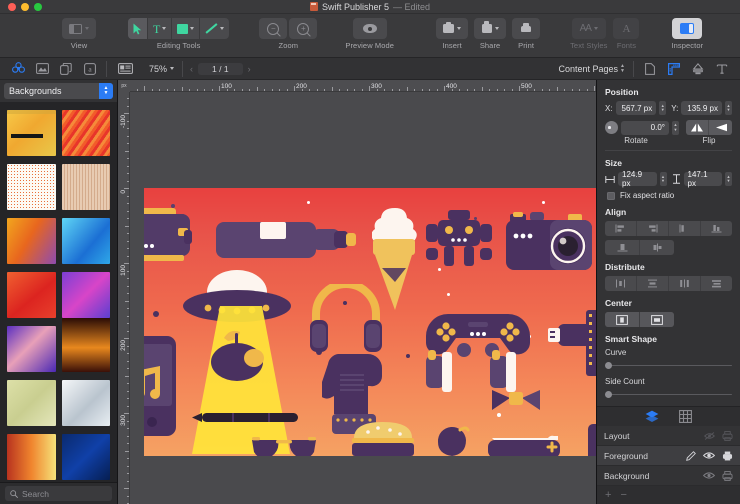 This screenshot has height=504, width=740. What do you see at coordinates (668, 394) in the screenshot?
I see `side-count-slider` at bounding box center [668, 394].